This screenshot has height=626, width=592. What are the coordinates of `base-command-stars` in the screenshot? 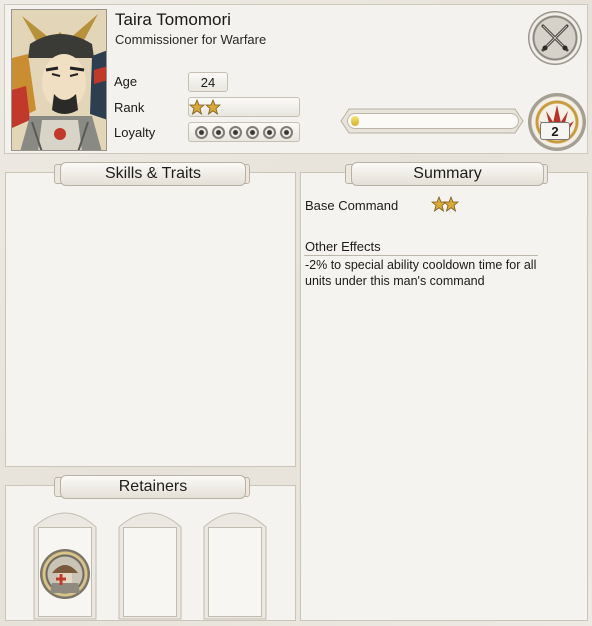 It's located at (446, 204).